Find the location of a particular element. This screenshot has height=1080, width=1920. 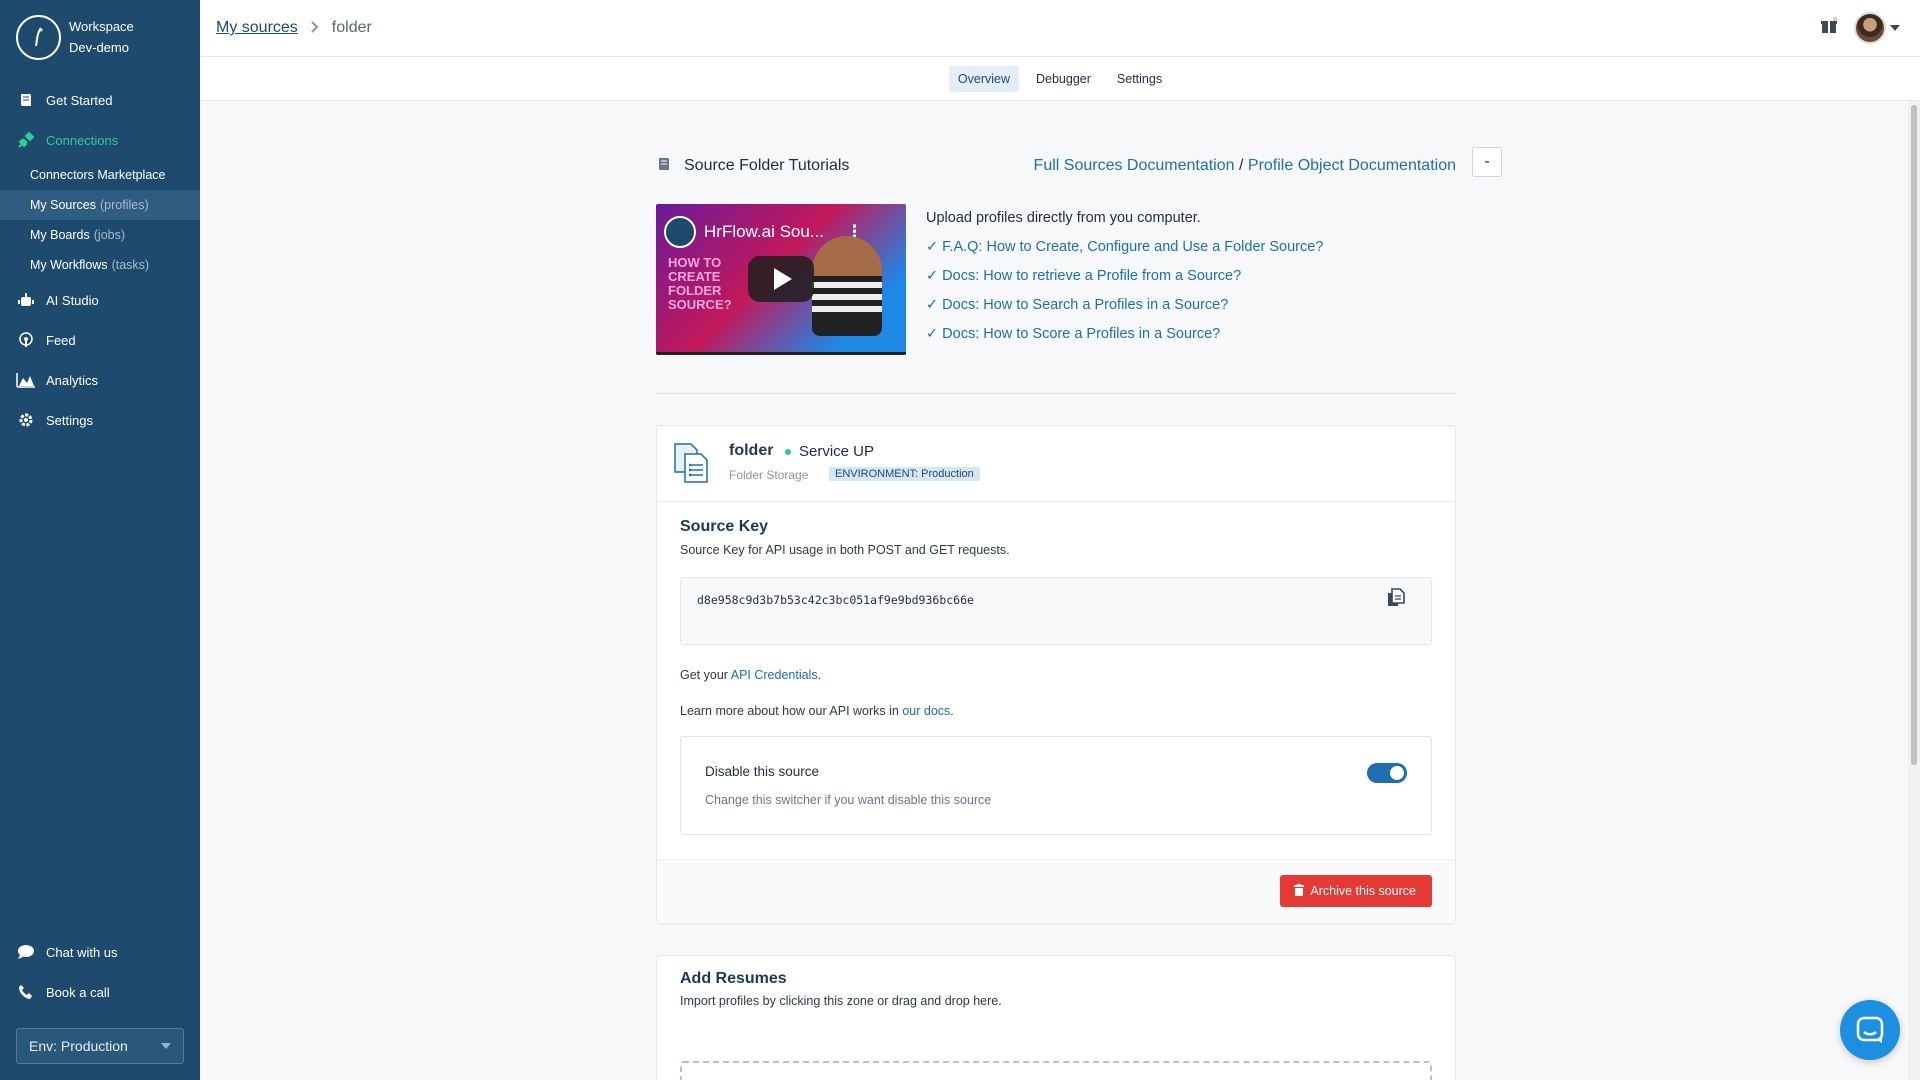

user-menu is located at coordinates (1877, 28).